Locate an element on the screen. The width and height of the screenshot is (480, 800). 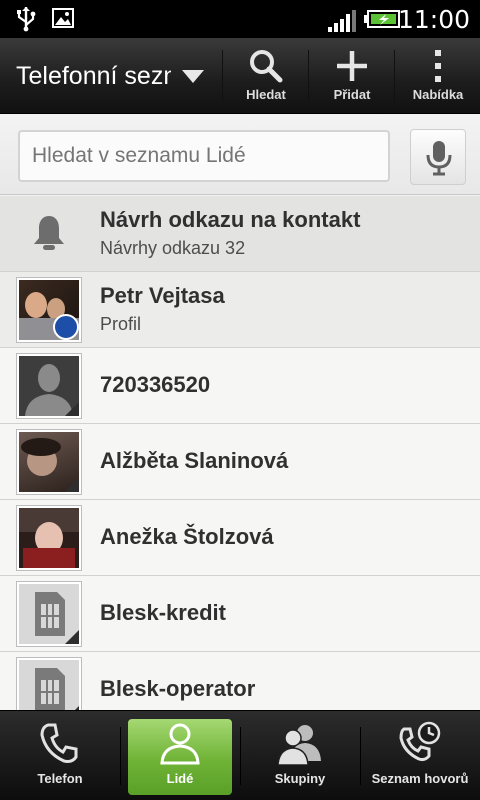
image-icon is located at coordinates (63, 18).